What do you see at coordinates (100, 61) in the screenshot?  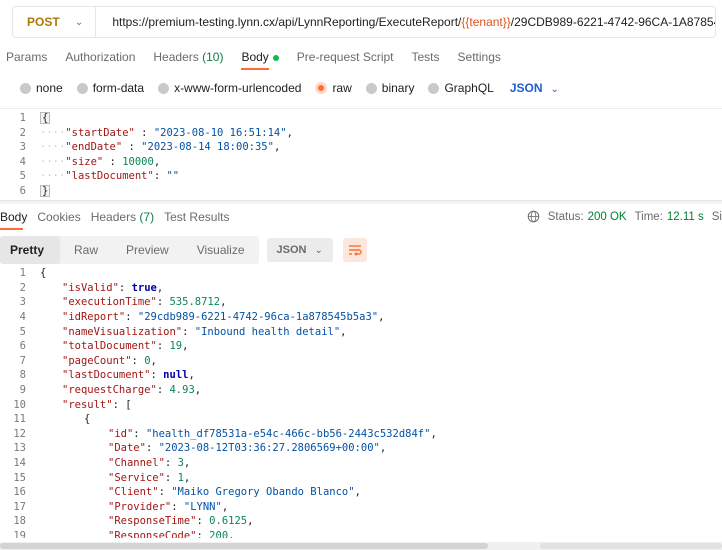 I see `tab-authorization: Authorization` at bounding box center [100, 61].